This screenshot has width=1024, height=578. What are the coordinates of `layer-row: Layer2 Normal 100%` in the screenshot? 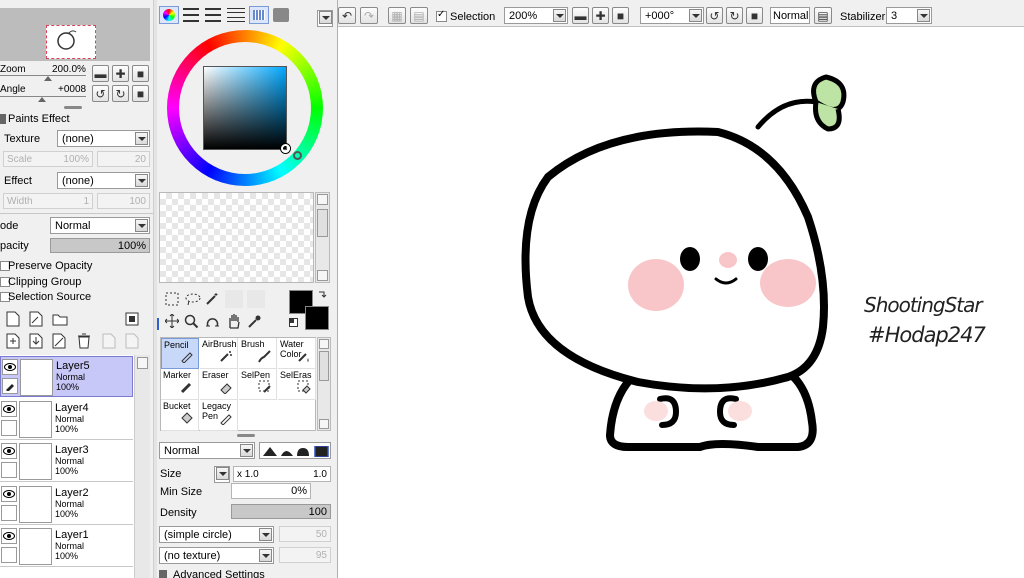 It's located at (66, 504).